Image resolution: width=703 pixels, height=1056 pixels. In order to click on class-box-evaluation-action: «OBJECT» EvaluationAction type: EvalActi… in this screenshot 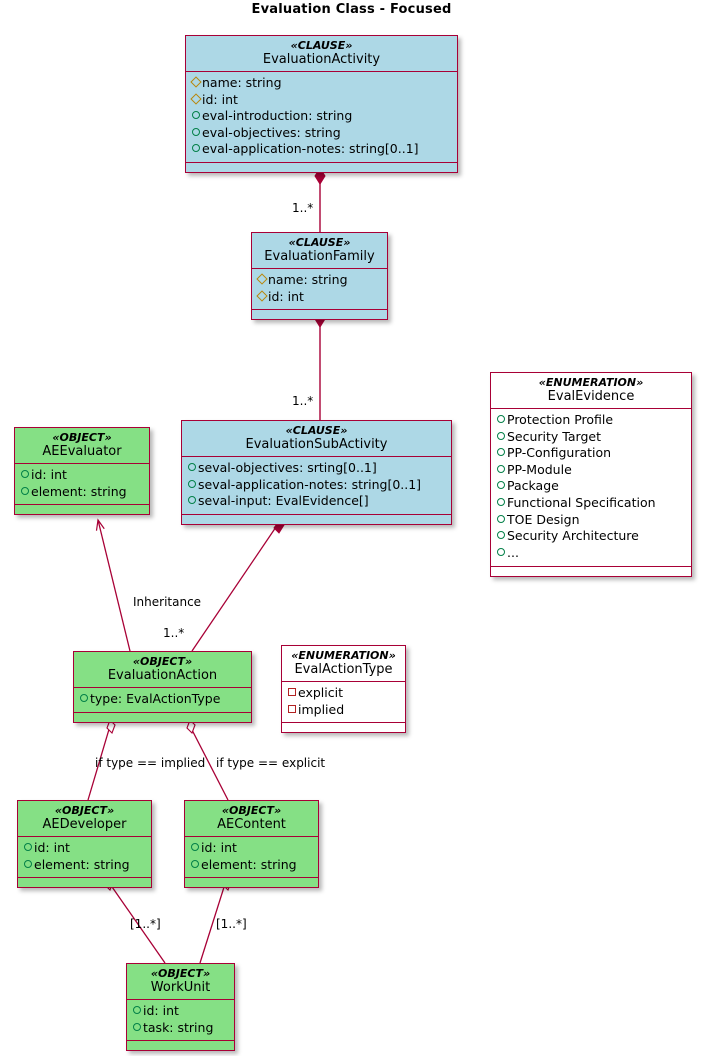, I will do `click(162, 687)`.